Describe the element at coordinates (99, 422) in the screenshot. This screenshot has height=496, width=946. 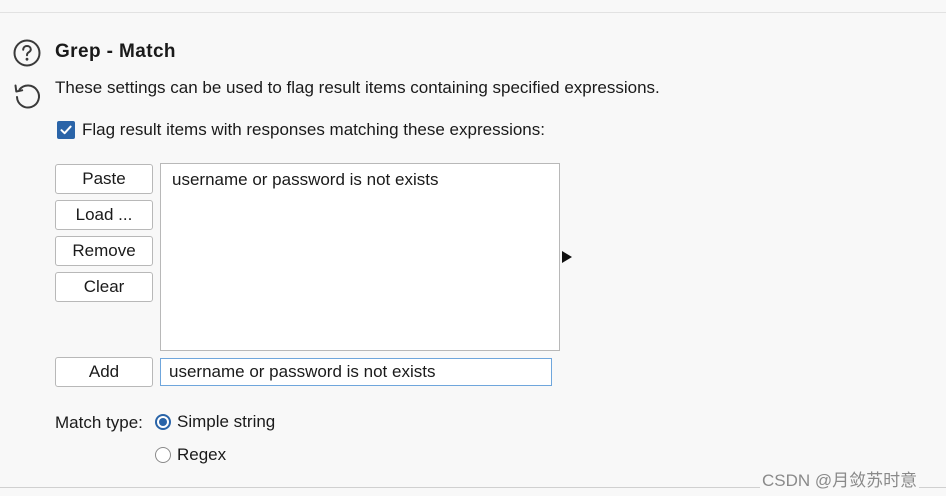
I see `match-type-label: Match type:` at that location.